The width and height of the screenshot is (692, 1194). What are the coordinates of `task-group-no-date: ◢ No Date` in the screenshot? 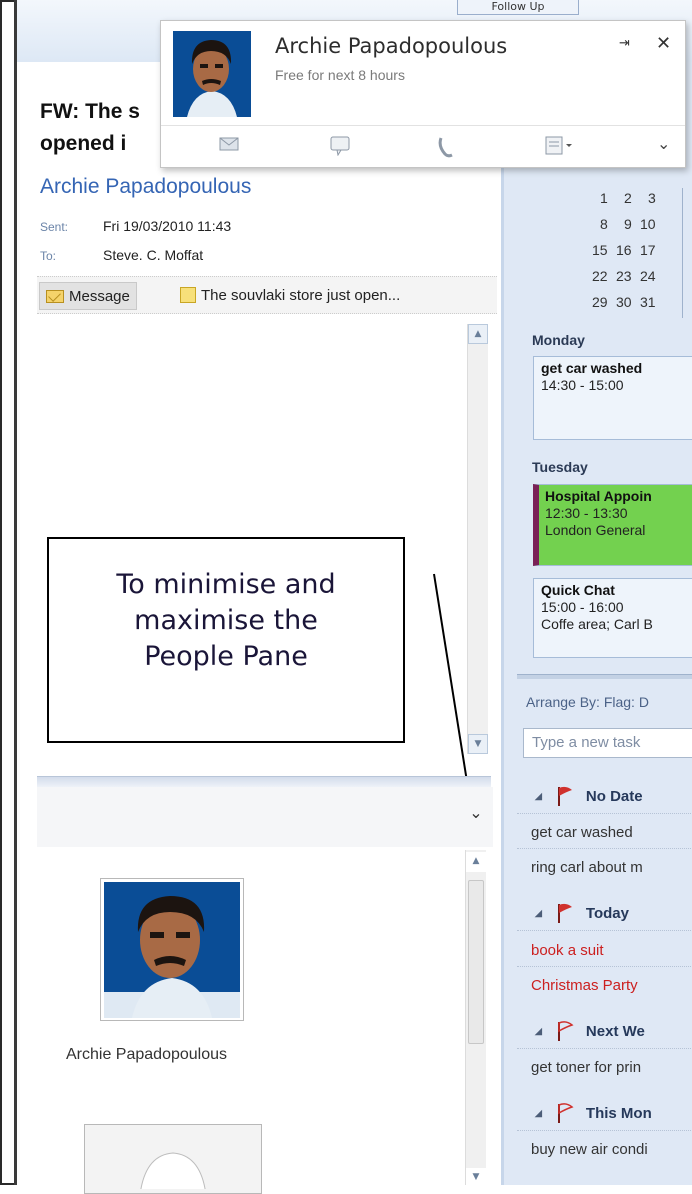 It's located at (604, 796).